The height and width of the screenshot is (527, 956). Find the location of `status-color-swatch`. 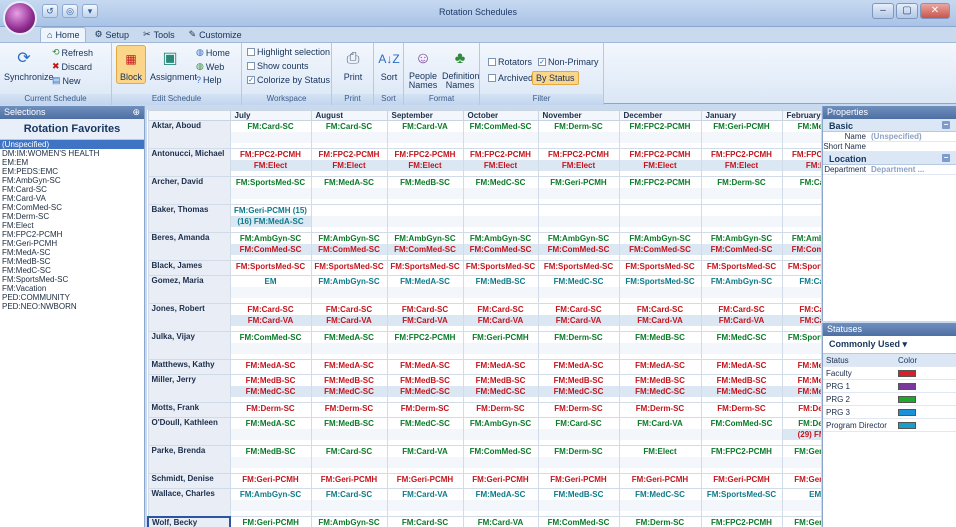

status-color-swatch is located at coordinates (907, 425).